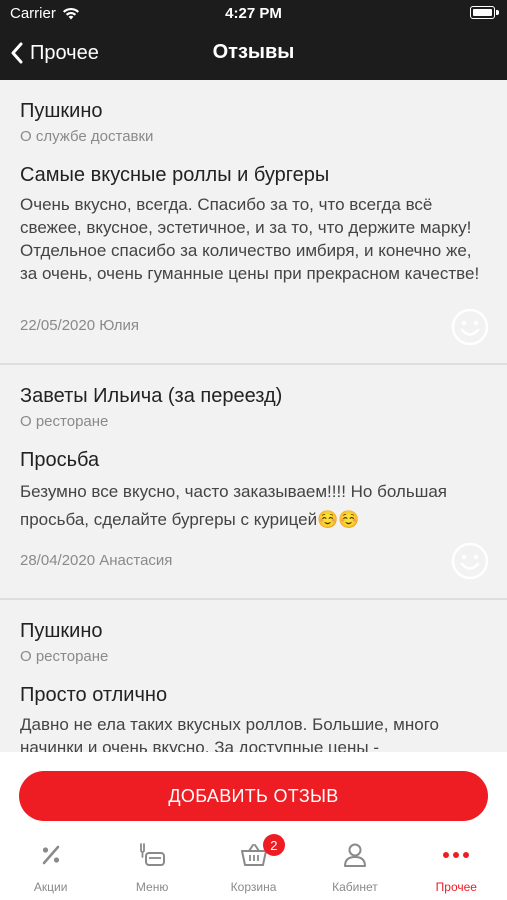 This screenshot has width=507, height=900. What do you see at coordinates (50, 887) in the screenshot?
I see `tab-label: Акции` at bounding box center [50, 887].